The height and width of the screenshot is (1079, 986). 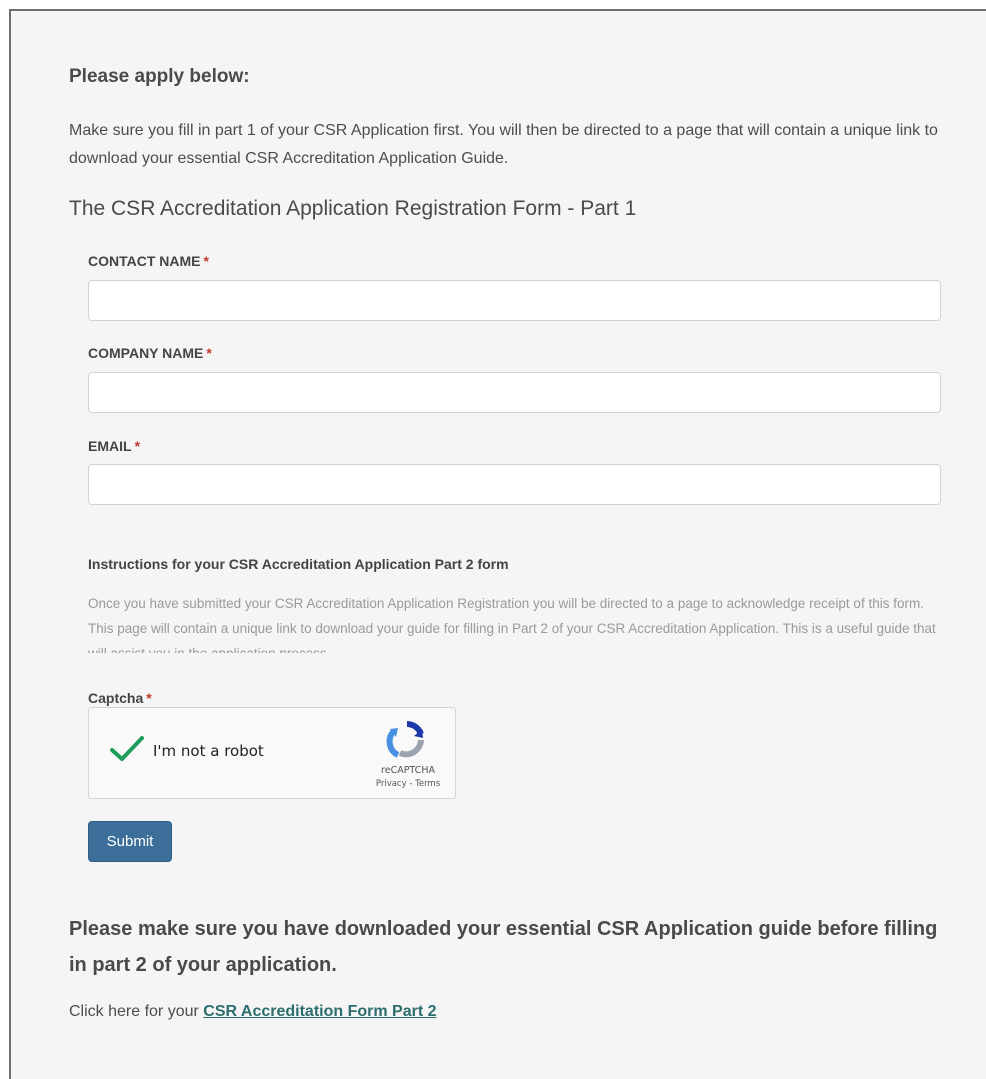 What do you see at coordinates (408, 770) in the screenshot?
I see `recaptcha-brand: reCAPTCHA` at bounding box center [408, 770].